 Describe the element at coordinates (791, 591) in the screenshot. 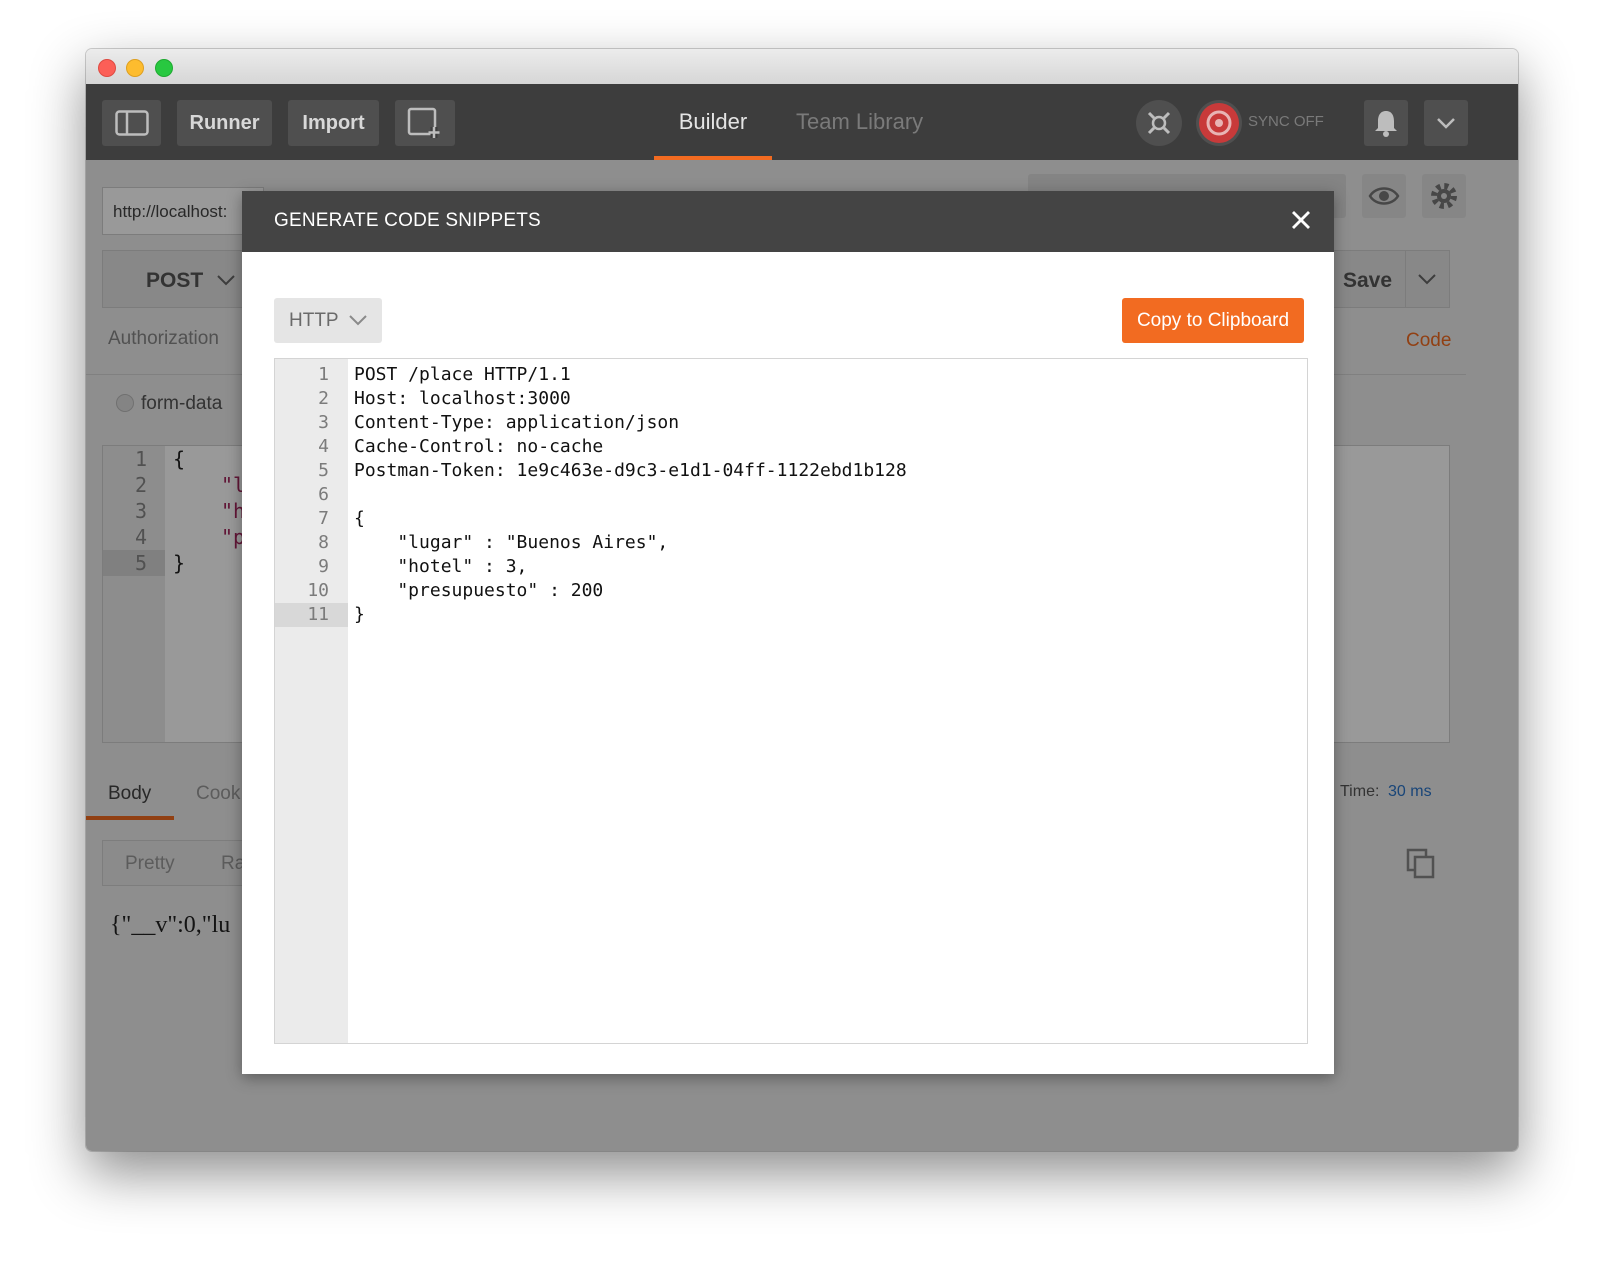

I see `code-line: 10 "presupuesto" : 200` at that location.